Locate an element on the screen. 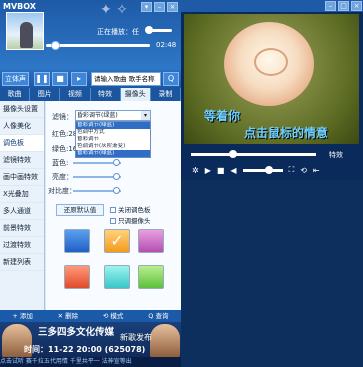 This screenshot has width=363, height=367. query-button: Q 查询 is located at coordinates (158, 316).